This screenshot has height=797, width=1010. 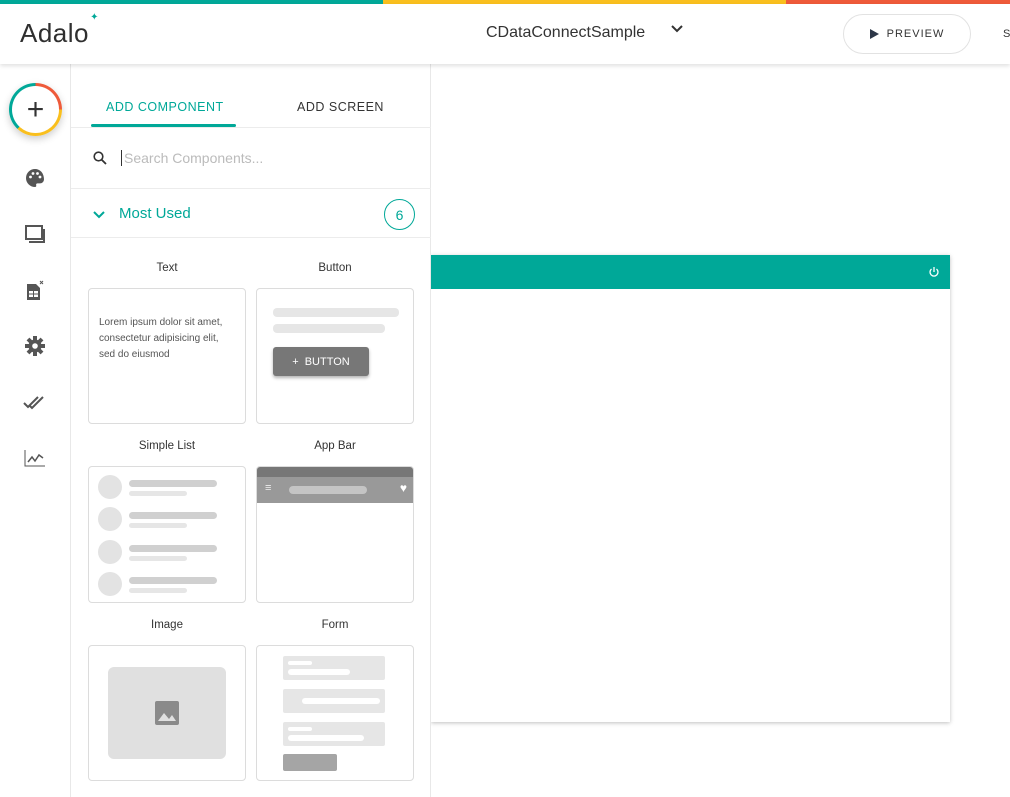 What do you see at coordinates (35, 402) in the screenshot?
I see `publish-icon` at bounding box center [35, 402].